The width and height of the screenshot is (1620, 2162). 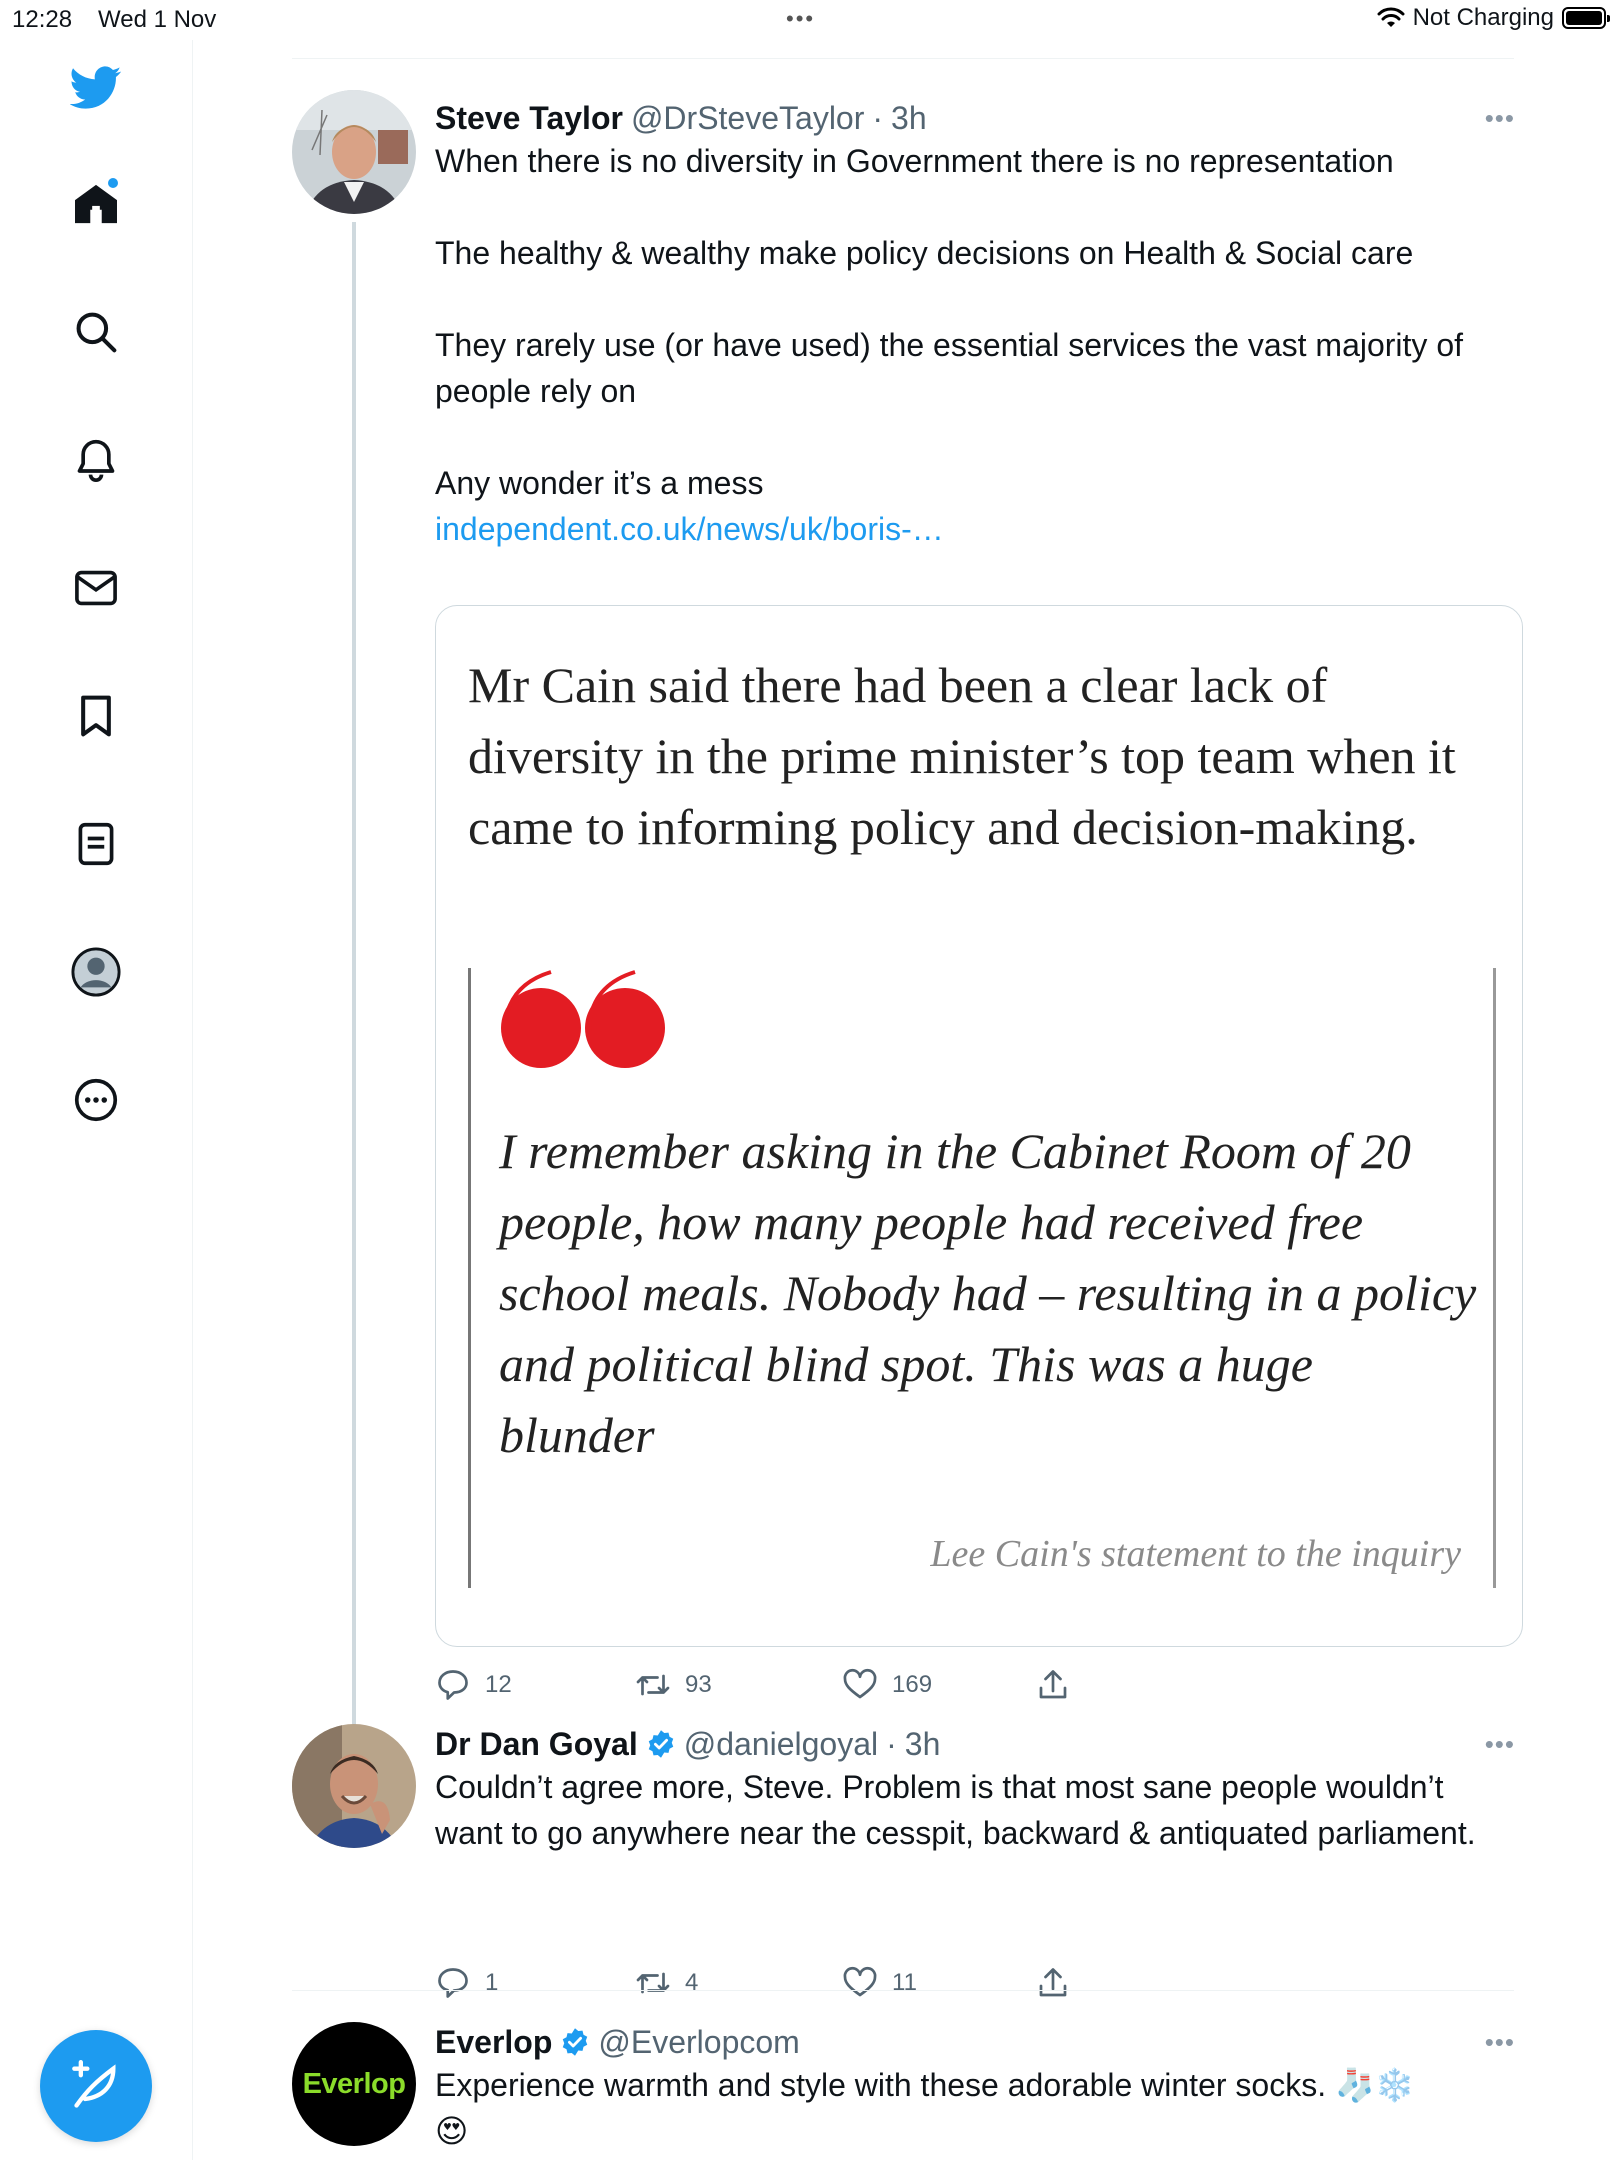 I want to click on tweet-header: Dr Dan Goyal @danielgoyal · 3h •••, so click(x=975, y=1744).